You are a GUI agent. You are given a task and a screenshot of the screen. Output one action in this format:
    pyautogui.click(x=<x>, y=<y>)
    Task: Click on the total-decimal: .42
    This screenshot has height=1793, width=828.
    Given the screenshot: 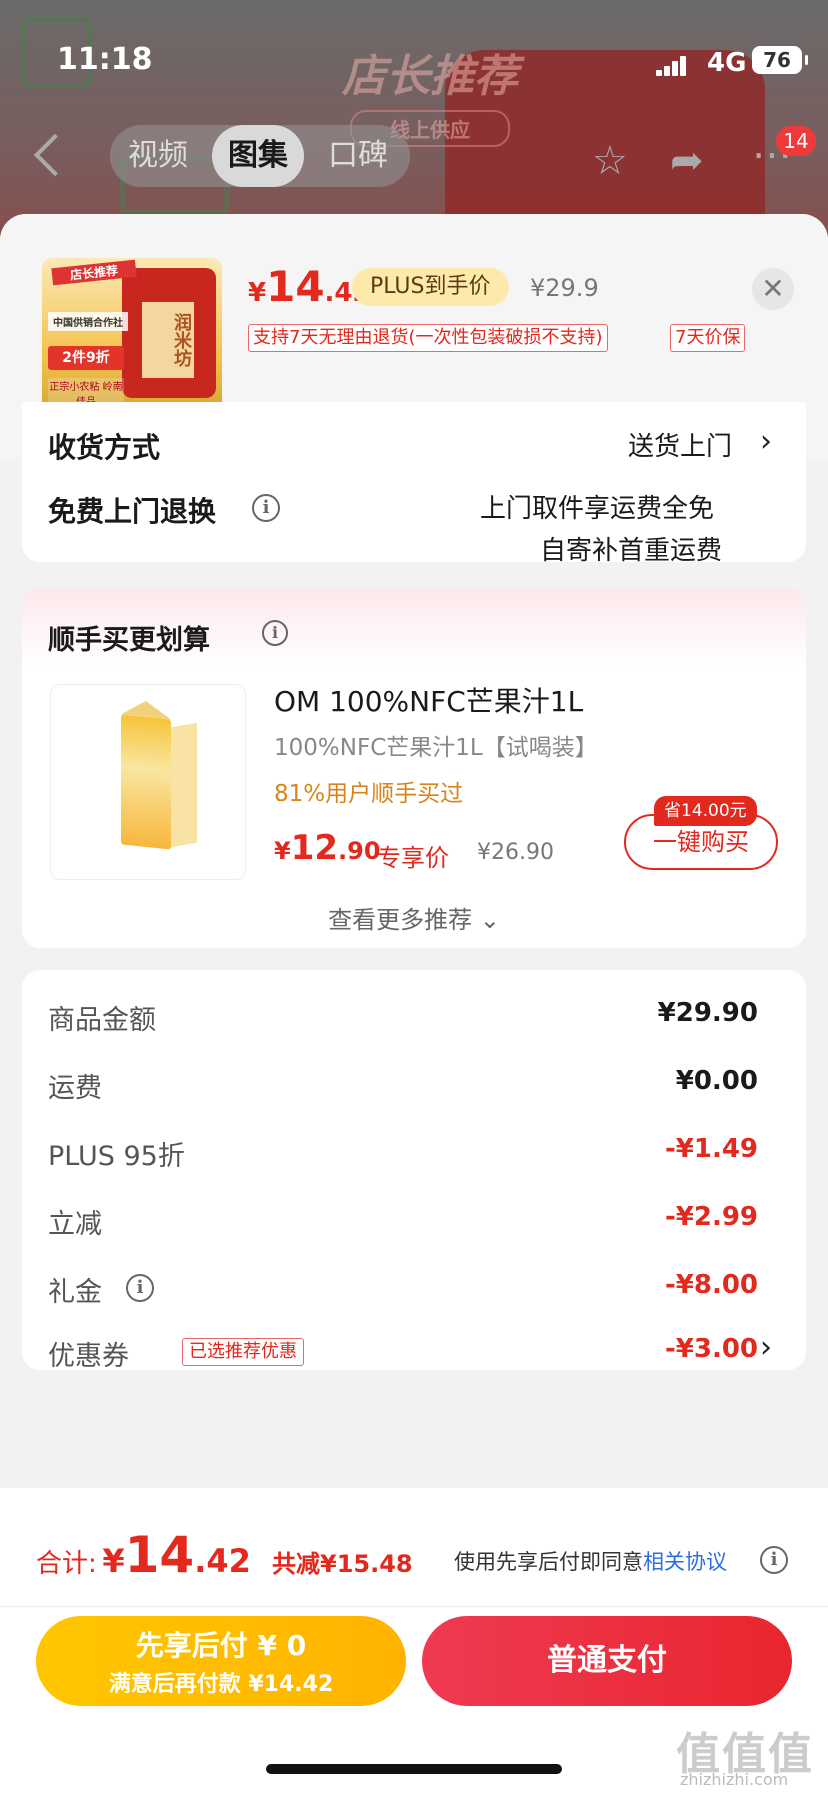 What is the action you would take?
    pyautogui.click(x=222, y=1561)
    